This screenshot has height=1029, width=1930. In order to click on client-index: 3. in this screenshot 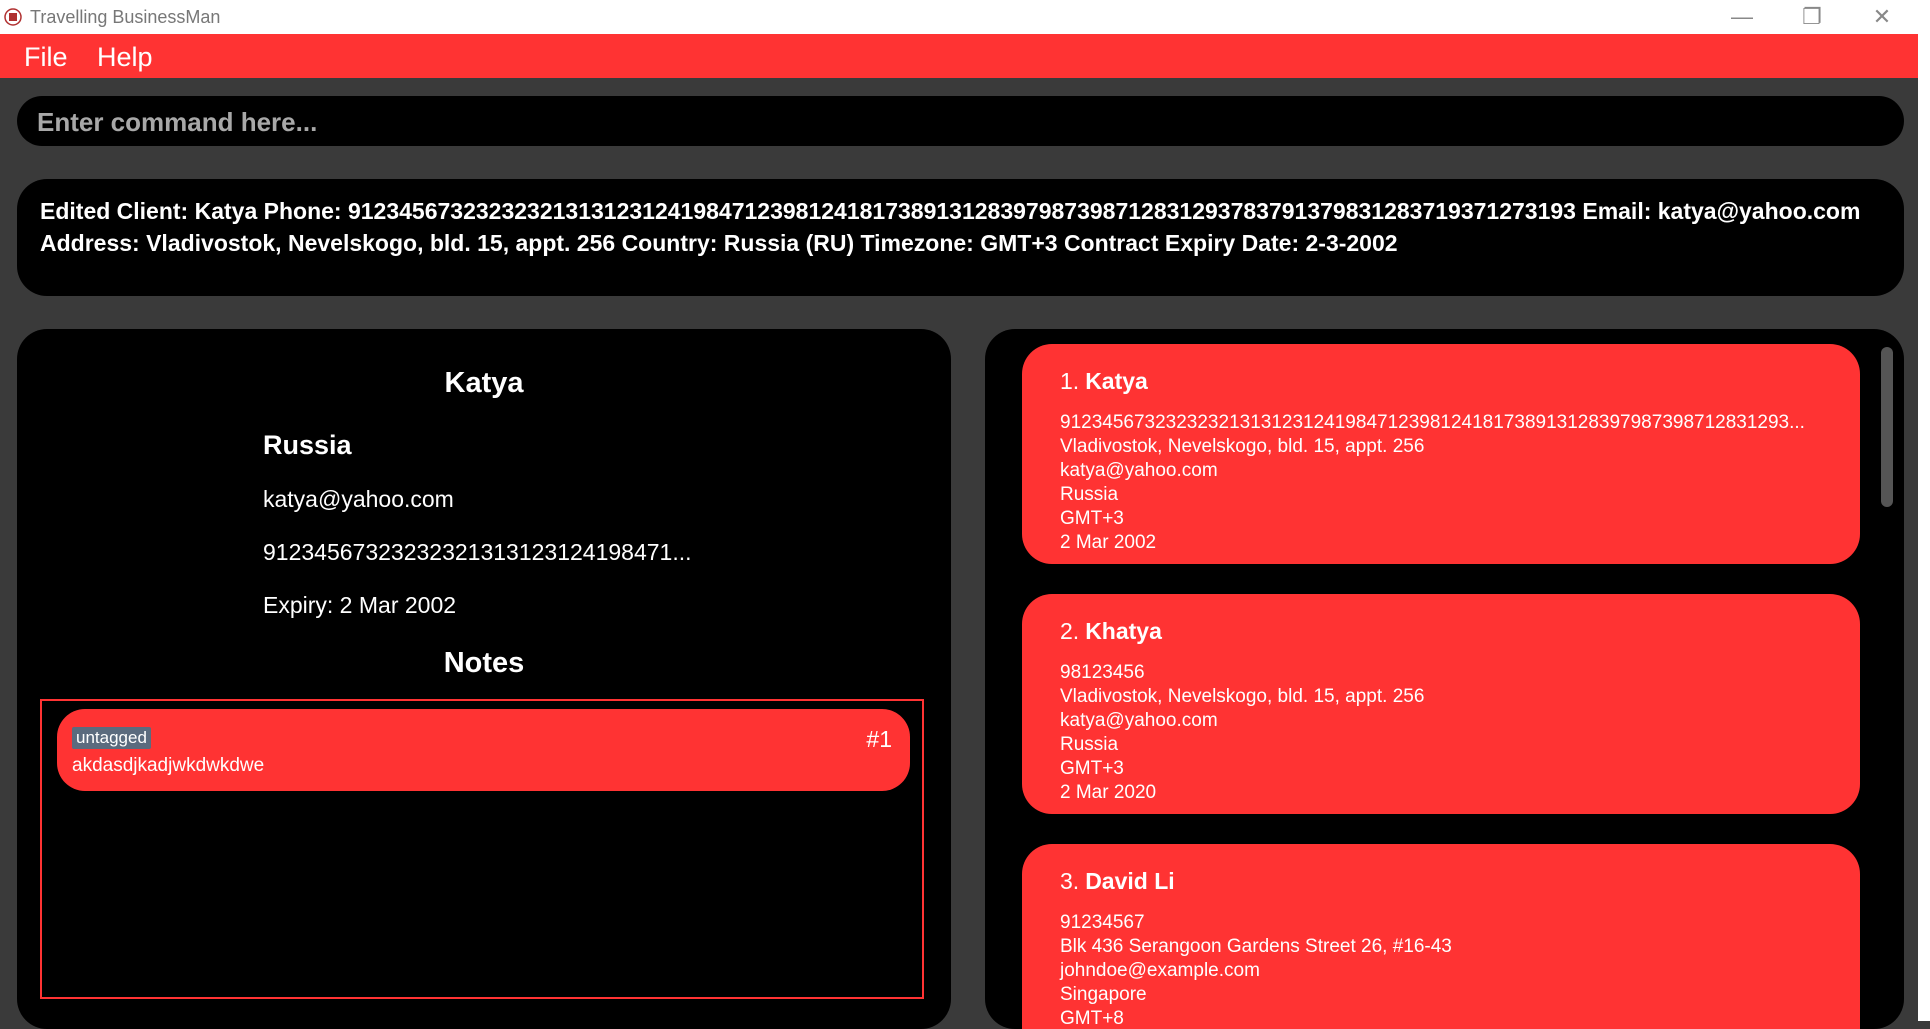, I will do `click(1070, 881)`.